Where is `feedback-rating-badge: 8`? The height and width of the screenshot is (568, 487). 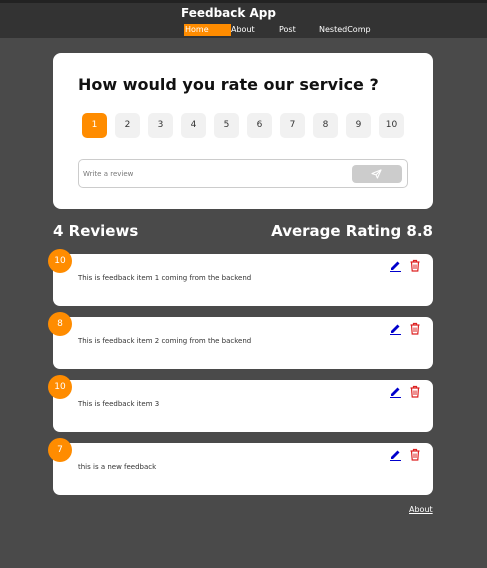 feedback-rating-badge: 8 is located at coordinates (60, 324).